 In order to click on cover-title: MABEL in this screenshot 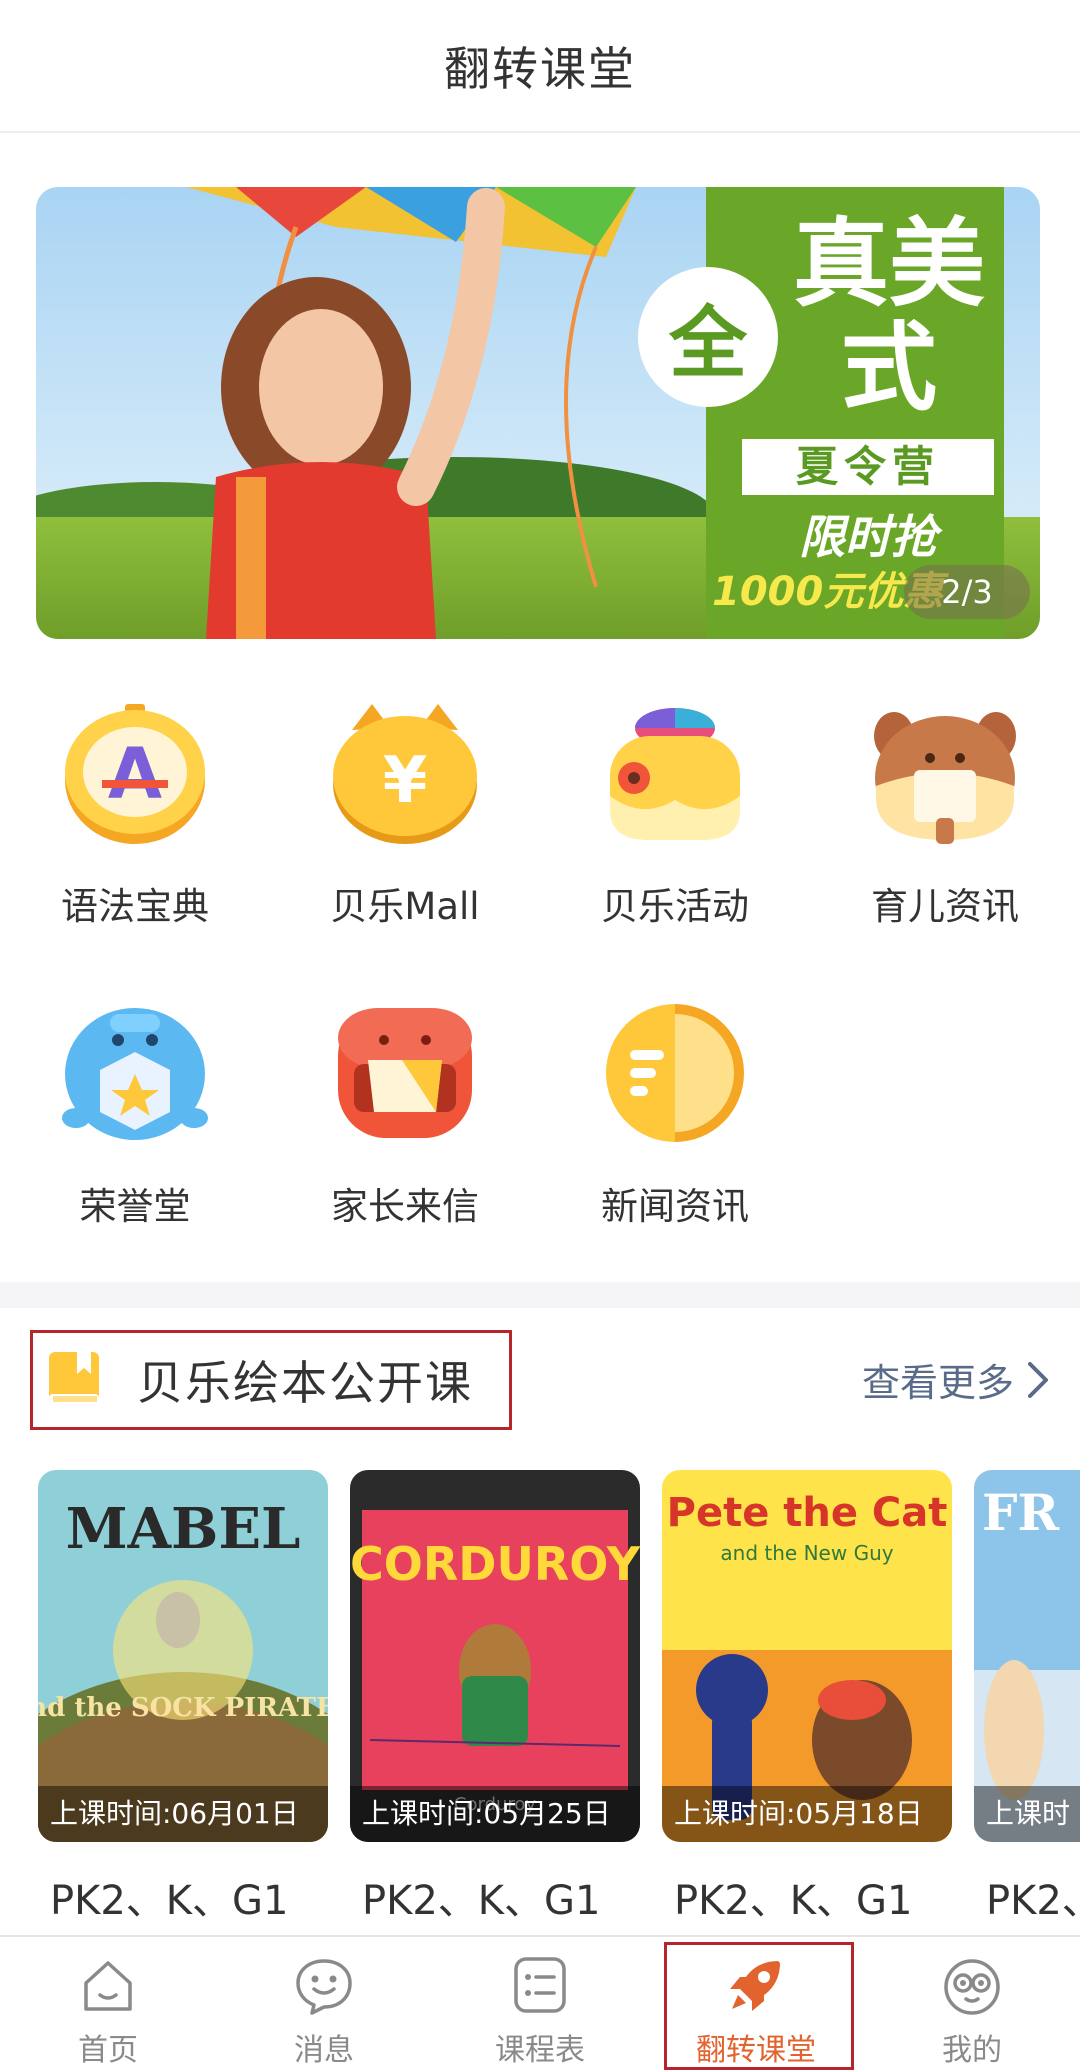, I will do `click(183, 1529)`.